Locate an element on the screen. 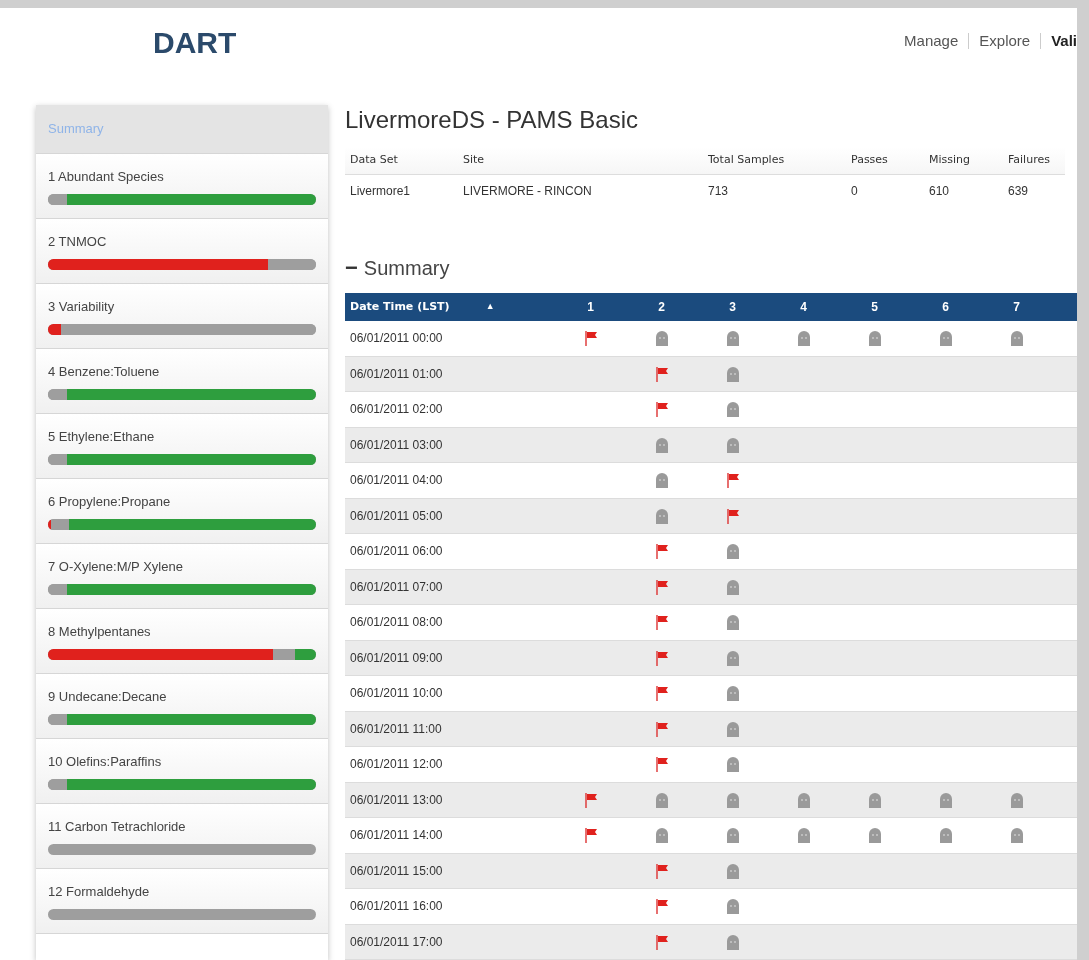 The height and width of the screenshot is (960, 1089). sidebar-item: 11 Carbon Tetrachloride is located at coordinates (182, 836).